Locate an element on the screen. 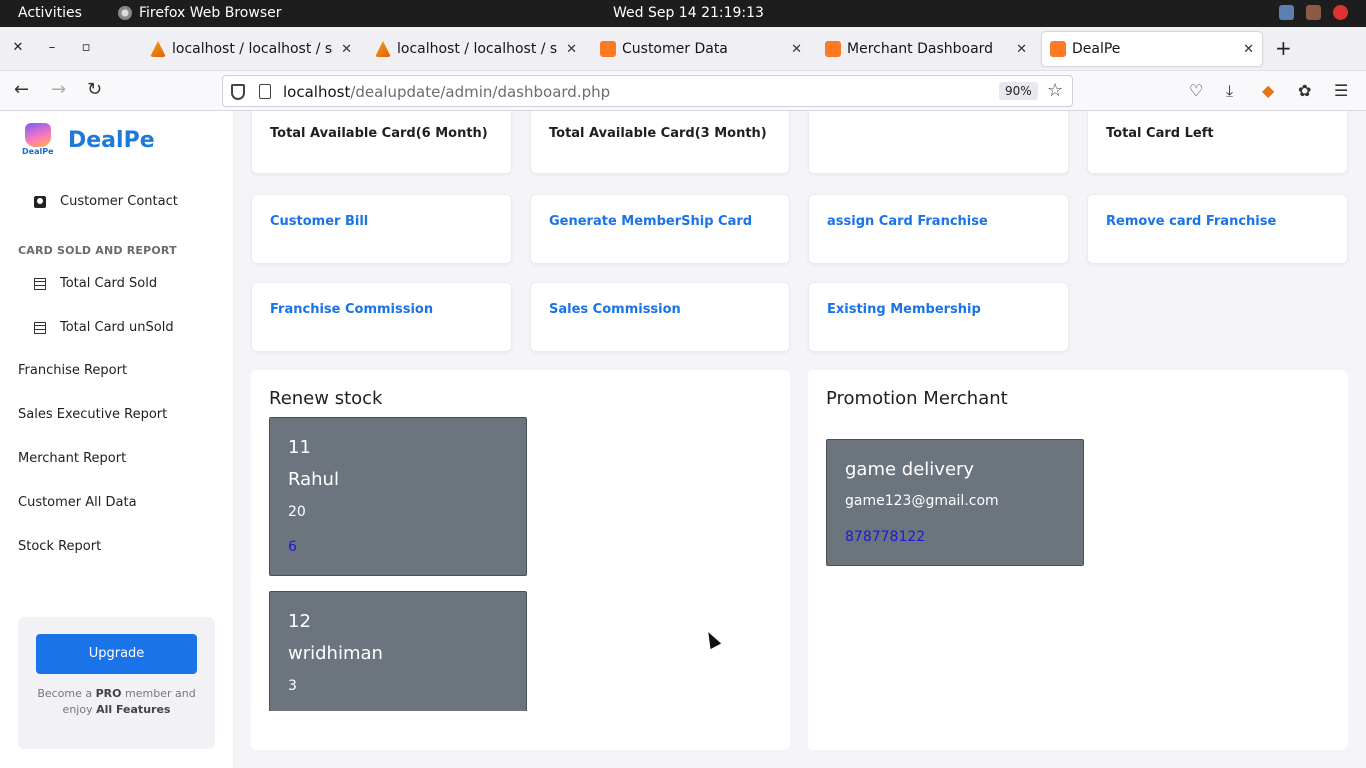  app-name: Firefox Web Browser is located at coordinates (210, 13).